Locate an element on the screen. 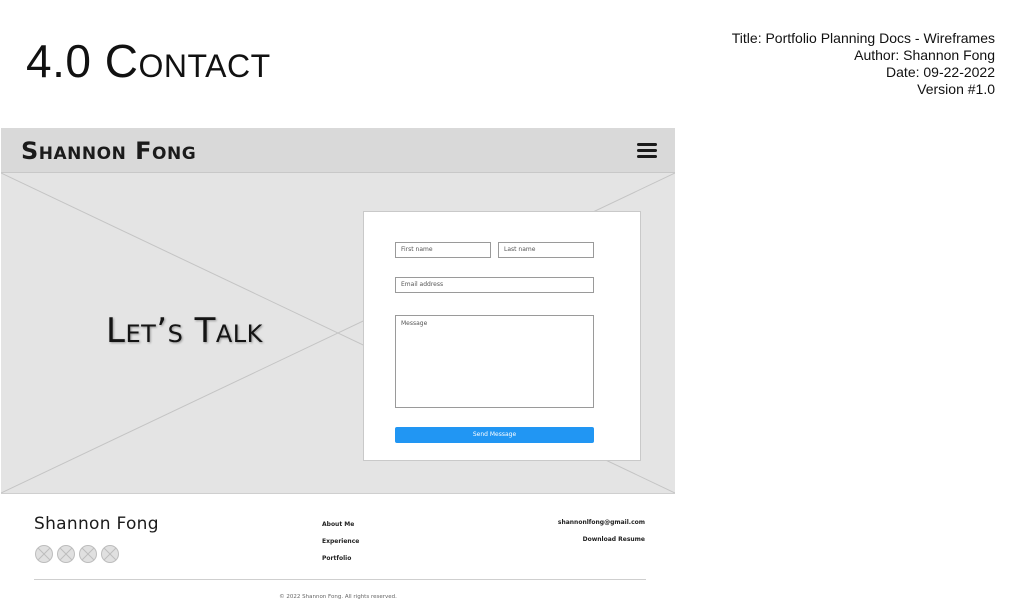 This screenshot has width=1024, height=616. hamburger-menu-icon is located at coordinates (647, 150).